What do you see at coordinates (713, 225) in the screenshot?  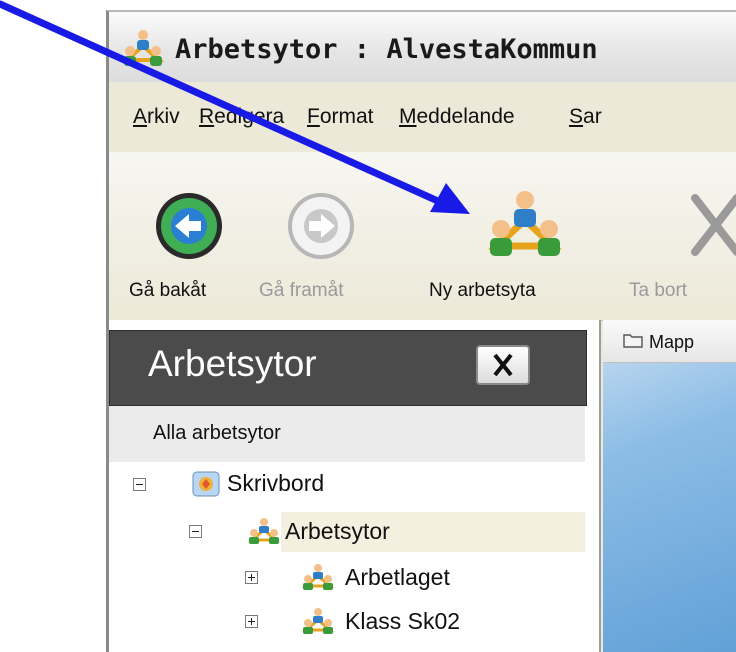 I see `delete-x-icon` at bounding box center [713, 225].